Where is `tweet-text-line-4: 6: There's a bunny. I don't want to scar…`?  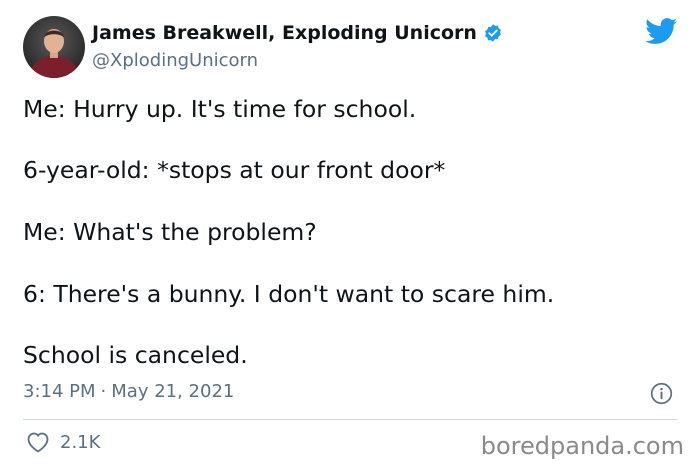 tweet-text-line-4: 6: There's a bunny. I don't want to scar… is located at coordinates (289, 294).